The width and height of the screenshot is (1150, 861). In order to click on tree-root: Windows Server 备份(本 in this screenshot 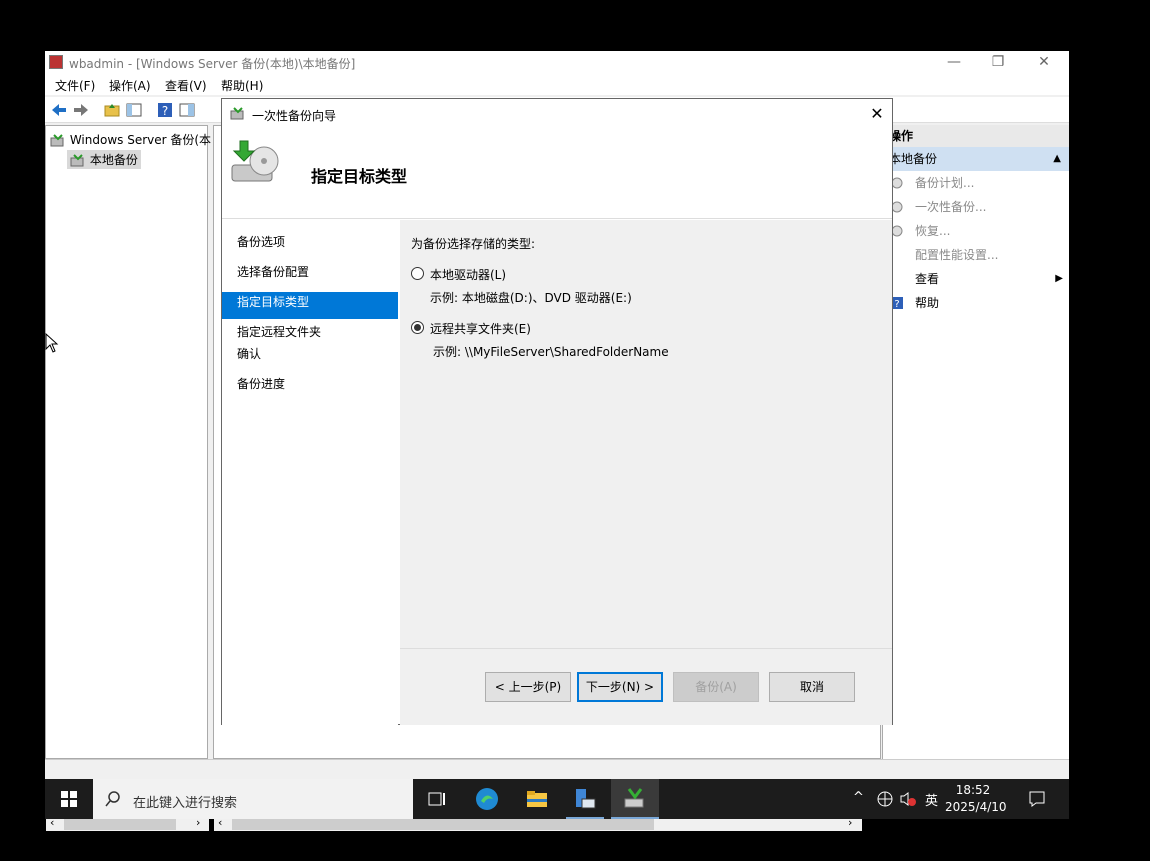, I will do `click(130, 139)`.